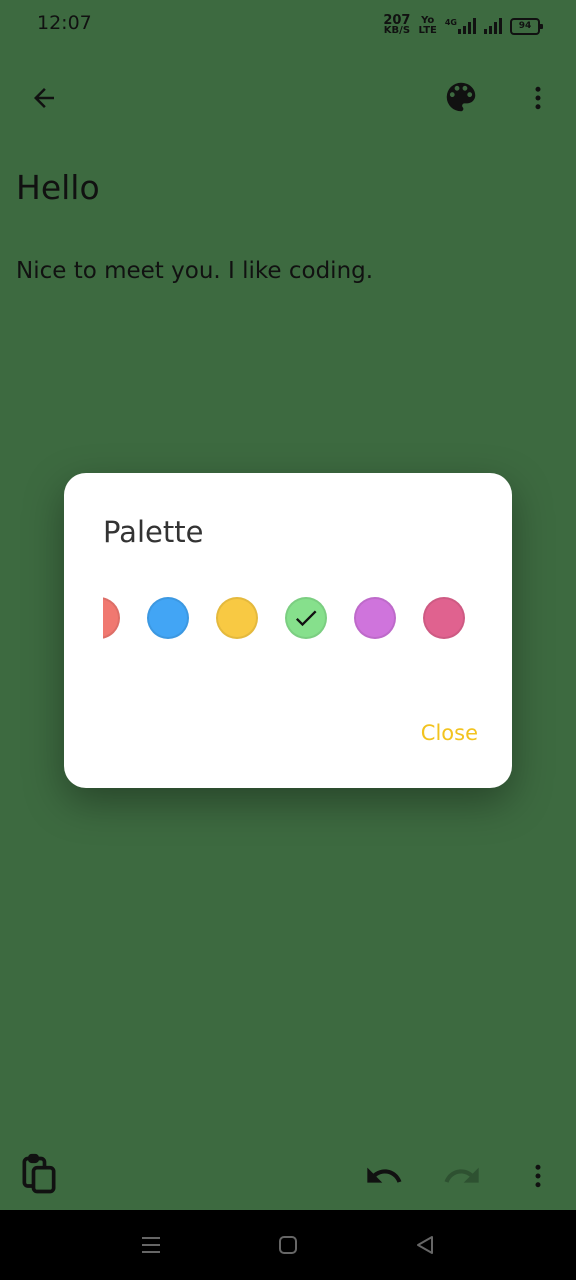 Image resolution: width=576 pixels, height=1280 pixels. What do you see at coordinates (153, 532) in the screenshot?
I see `dialog-title: Palette` at bounding box center [153, 532].